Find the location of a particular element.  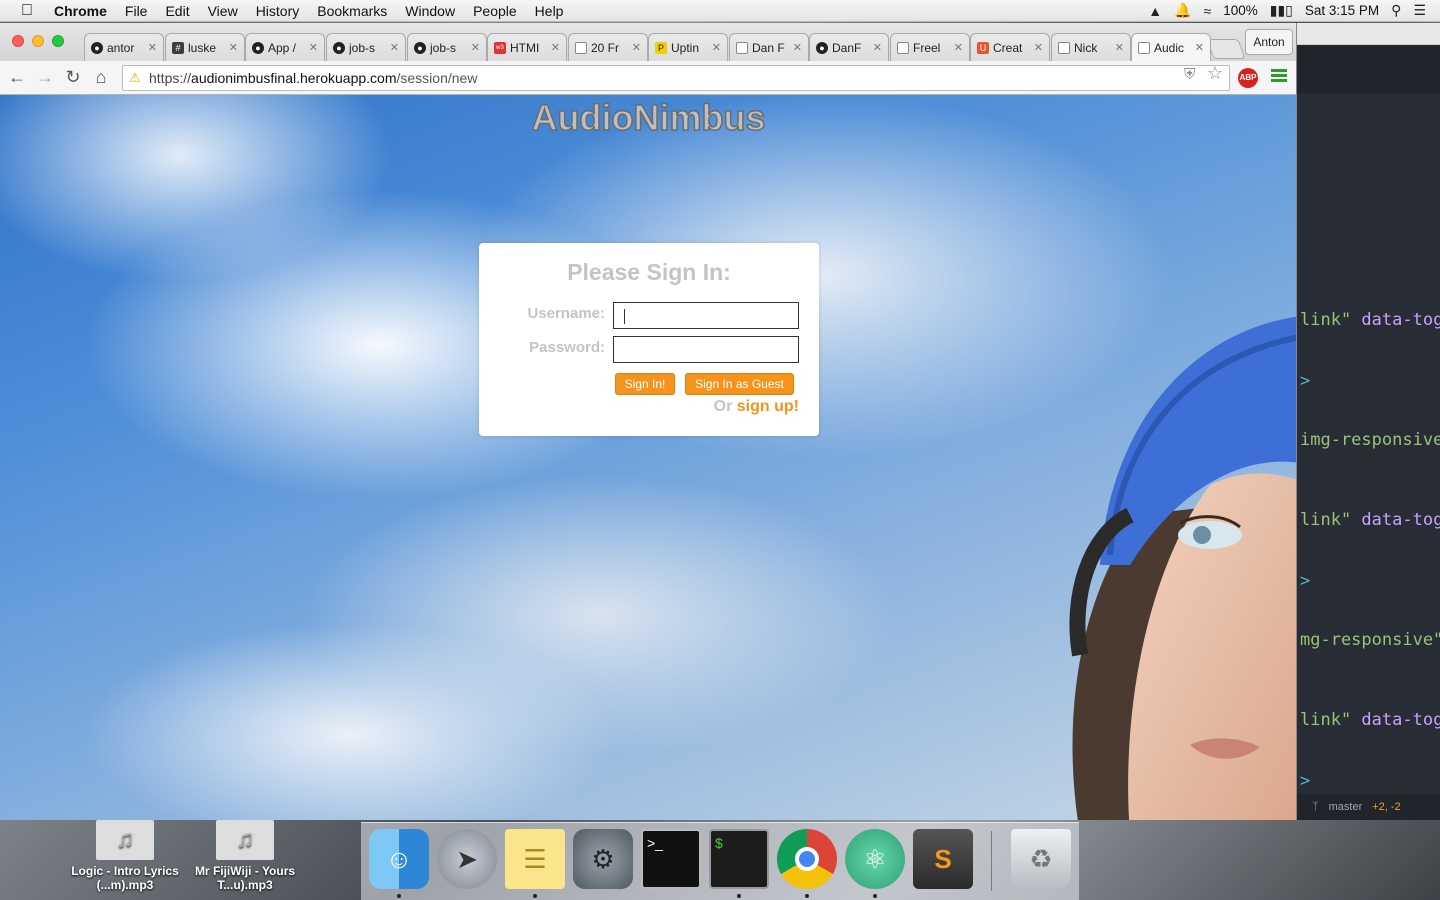

maximize-window-button is located at coordinates (58, 41).